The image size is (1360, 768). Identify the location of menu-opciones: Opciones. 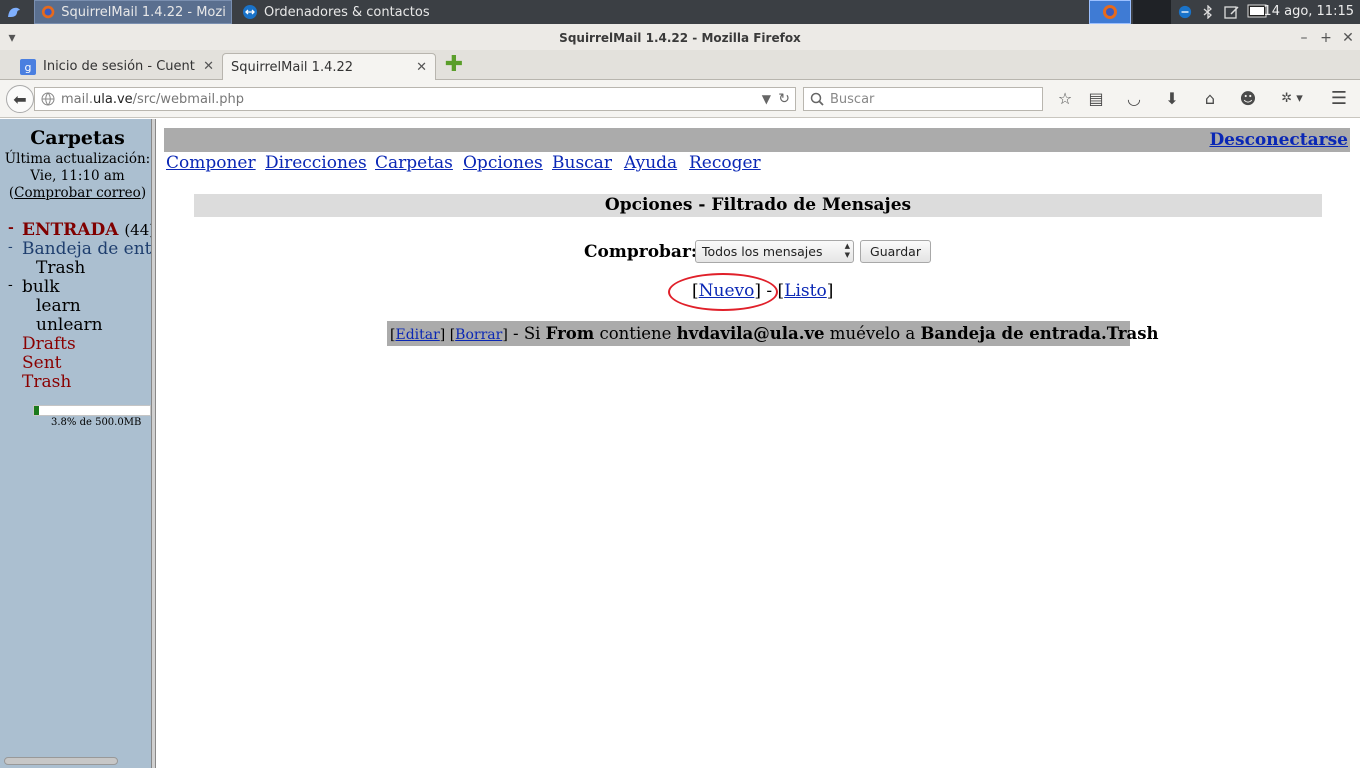
(503, 163).